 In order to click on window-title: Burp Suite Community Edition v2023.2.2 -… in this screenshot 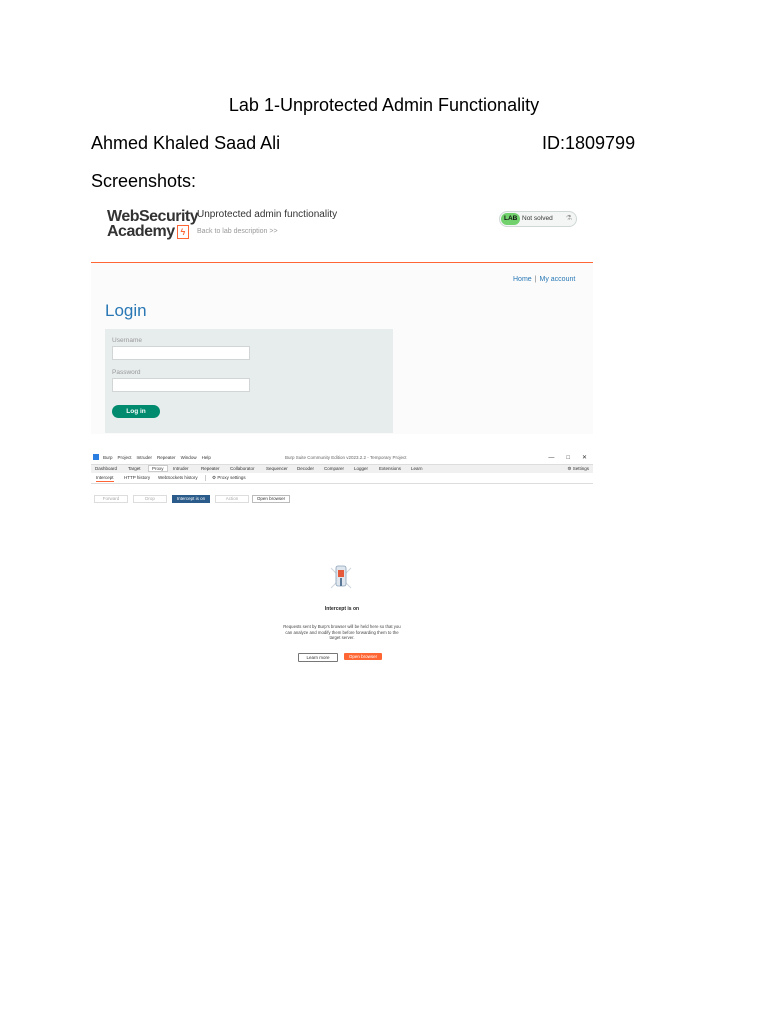, I will do `click(346, 457)`.